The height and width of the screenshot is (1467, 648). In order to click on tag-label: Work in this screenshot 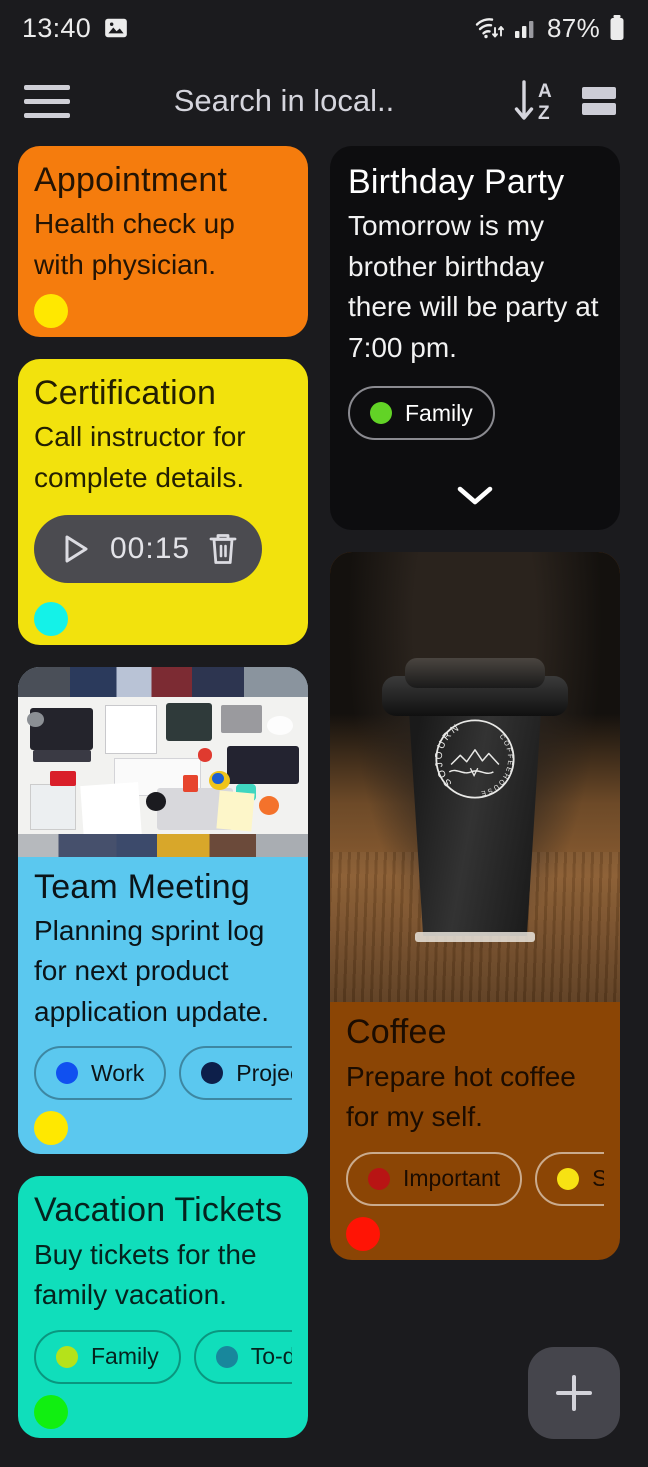, I will do `click(118, 1072)`.